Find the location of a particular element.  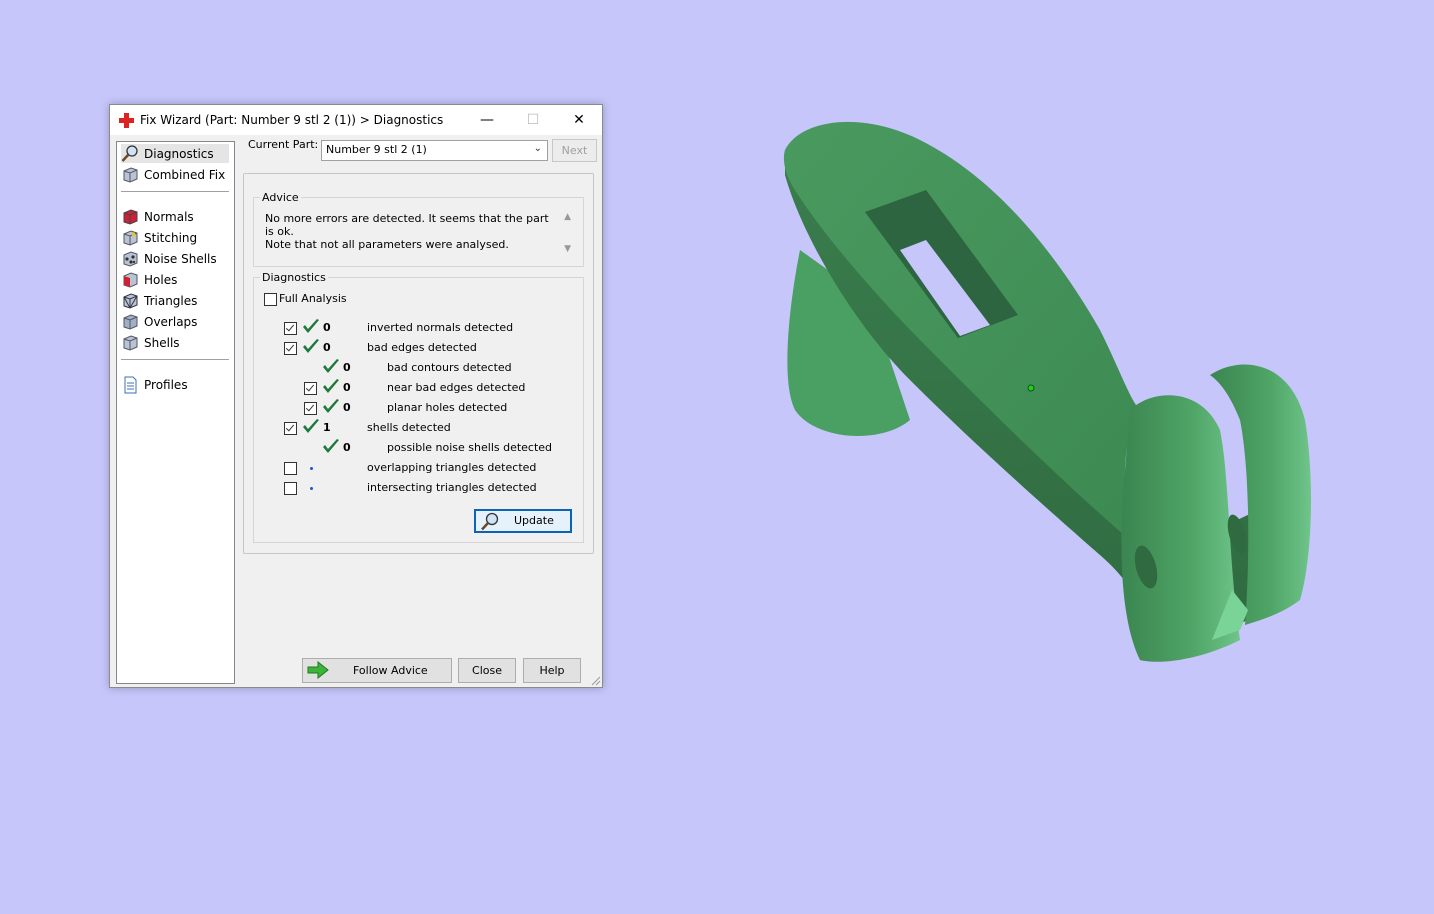

sidebar-item-label: Diagnostics is located at coordinates (179, 153).